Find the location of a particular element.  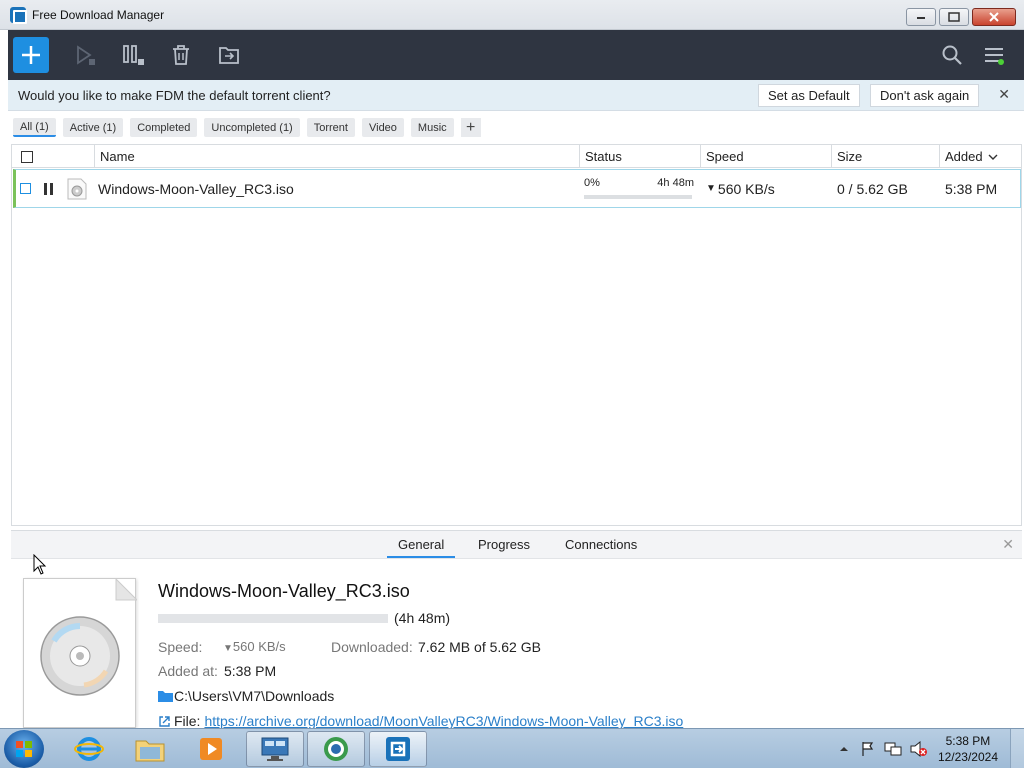

details-progress-bar is located at coordinates (273, 618).